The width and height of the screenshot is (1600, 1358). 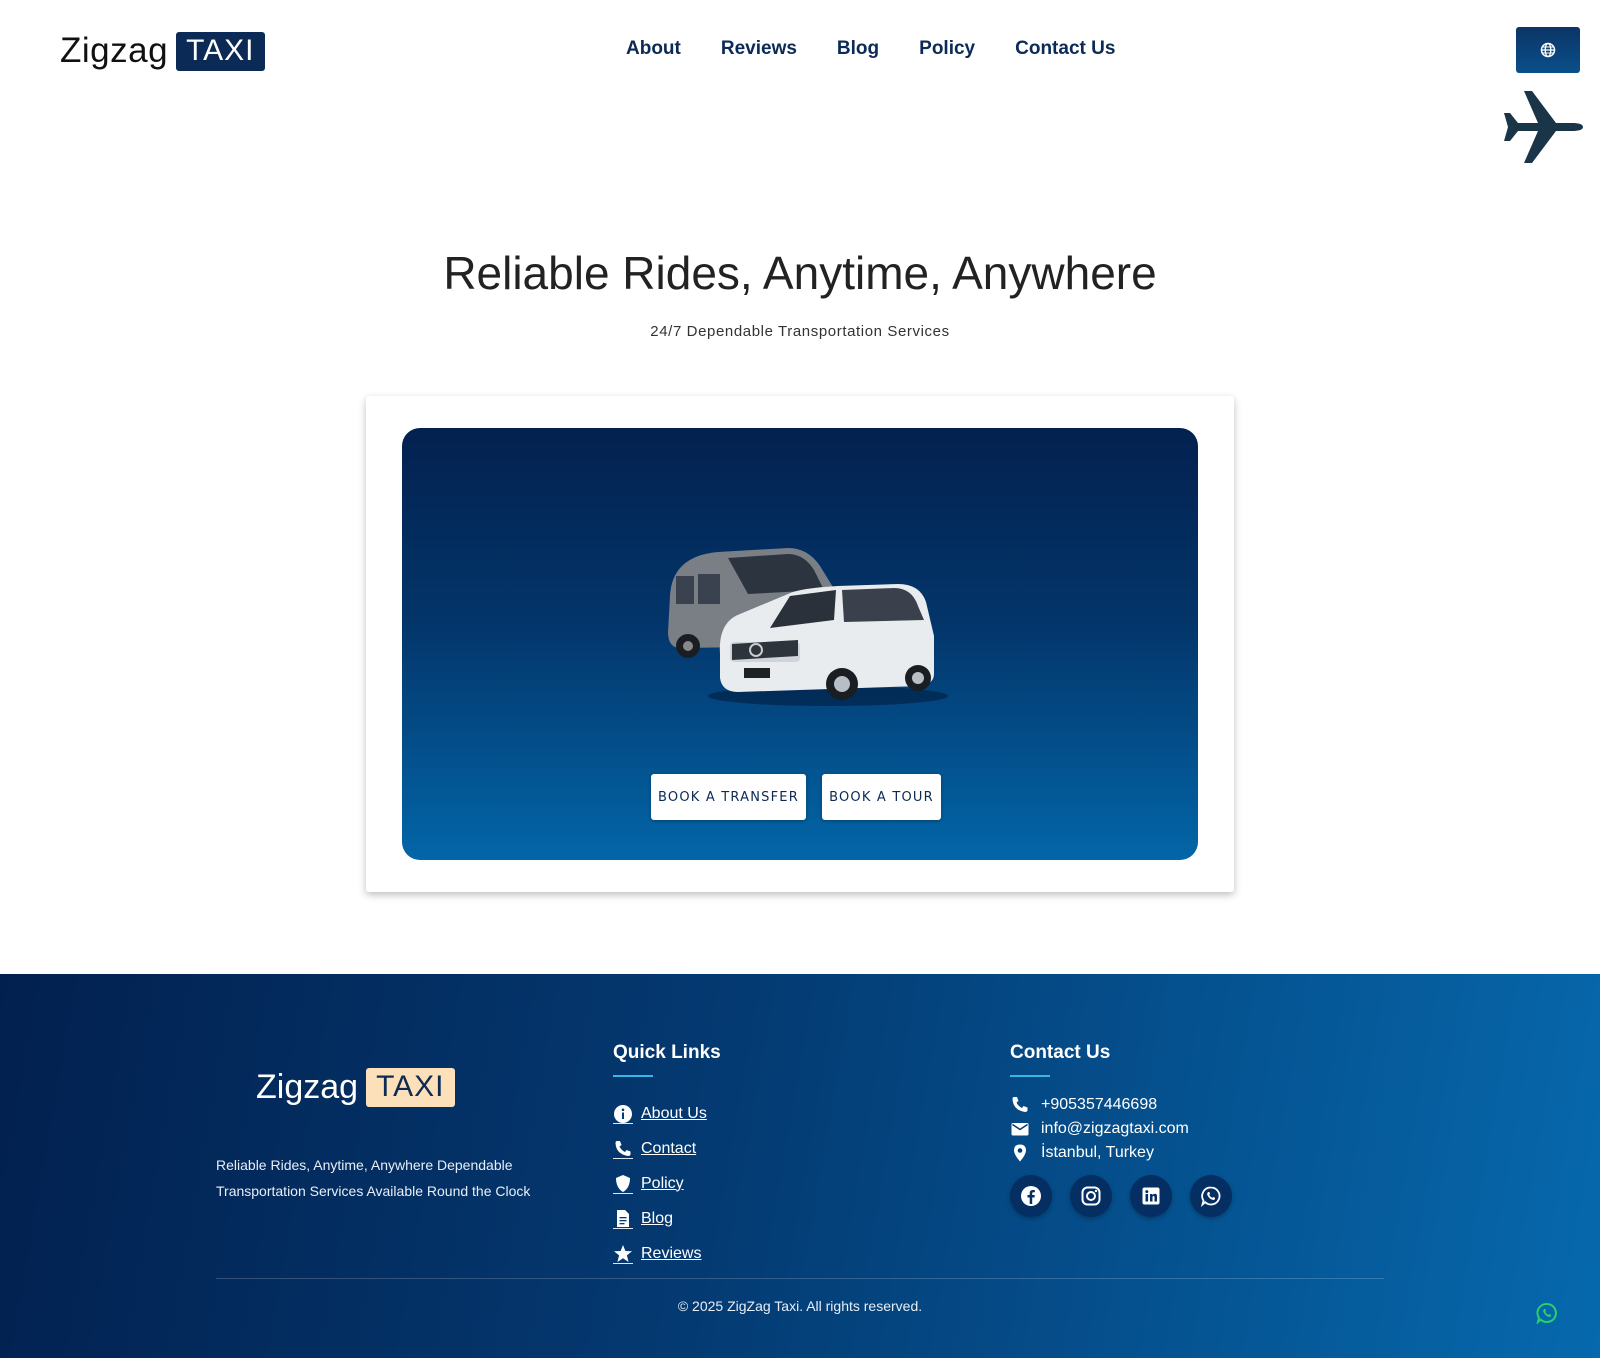 I want to click on flight-path-decoration, so click(x=792, y=127).